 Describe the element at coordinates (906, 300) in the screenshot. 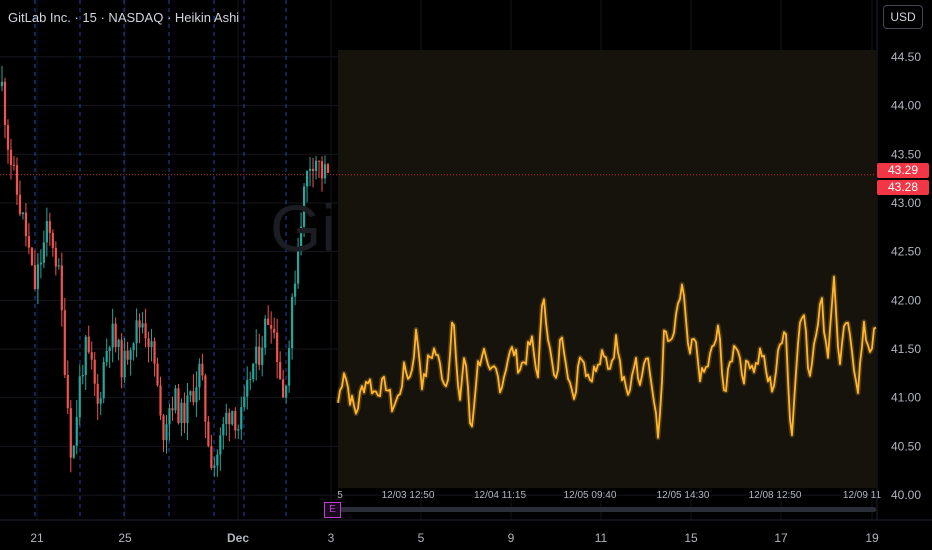

I see `y-tick-label: 42.00` at that location.